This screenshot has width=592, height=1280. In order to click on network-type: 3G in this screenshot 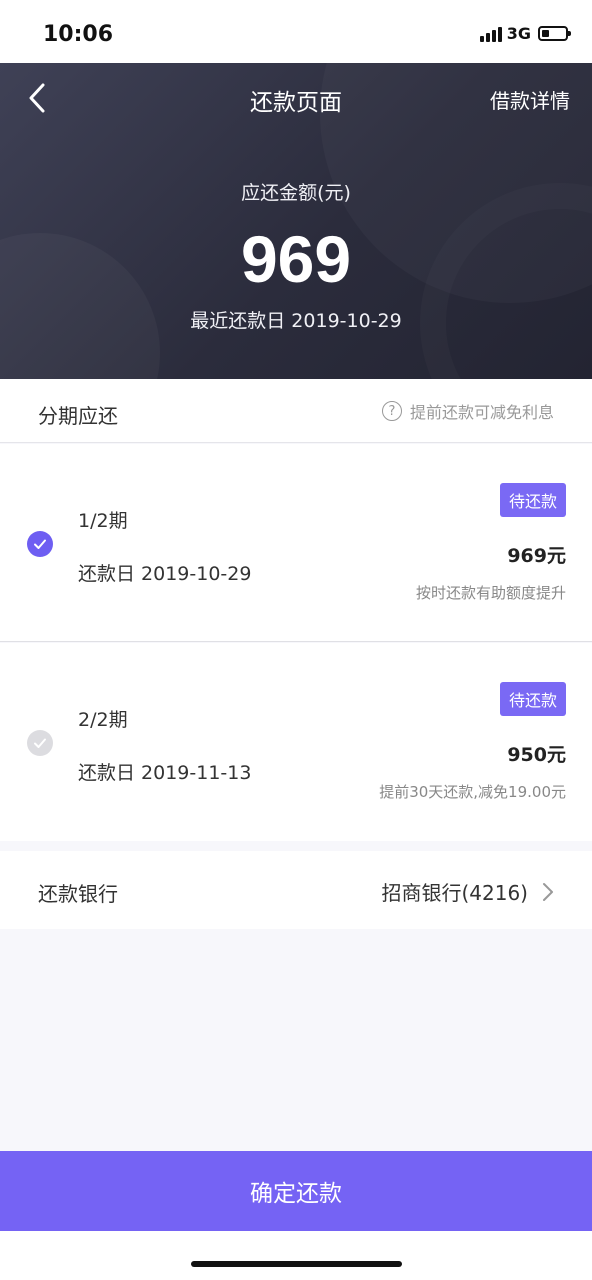, I will do `click(518, 33)`.